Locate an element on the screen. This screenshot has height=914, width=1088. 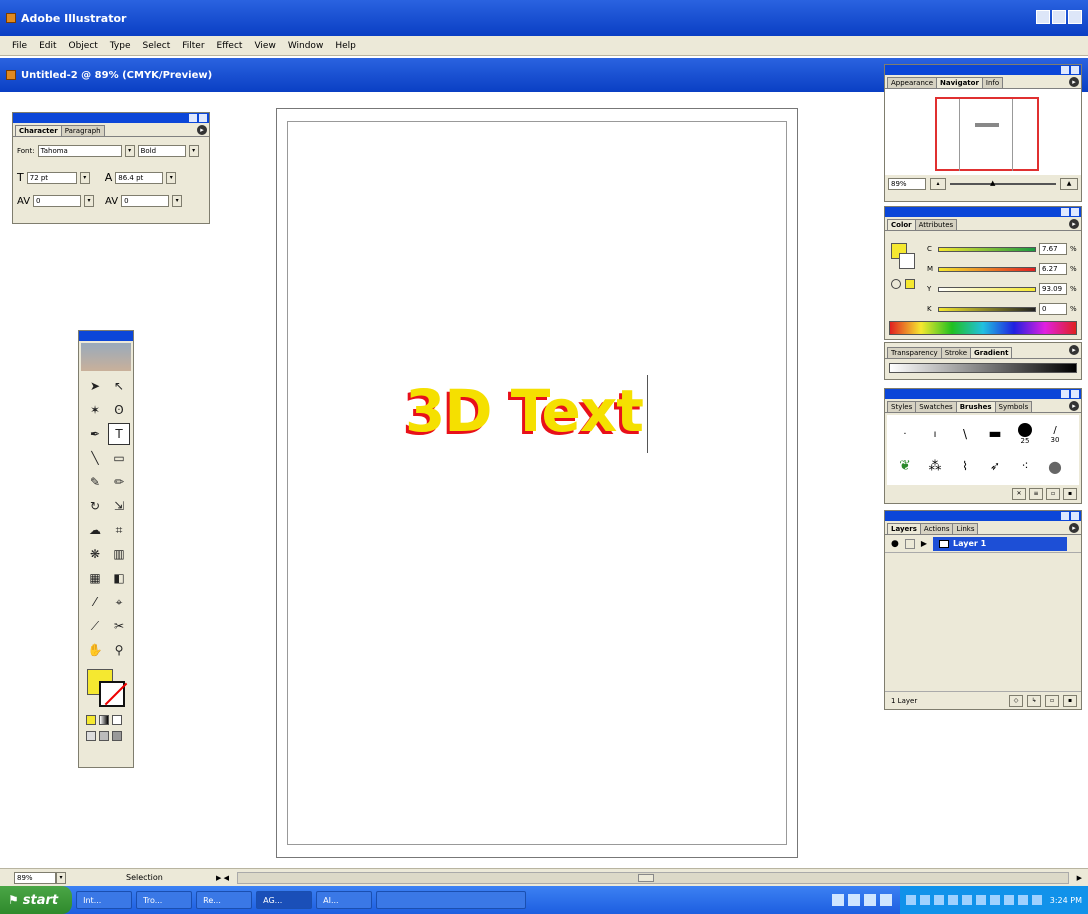
symbol-sprayer-tool-icon: ❋ is located at coordinates (95, 554).